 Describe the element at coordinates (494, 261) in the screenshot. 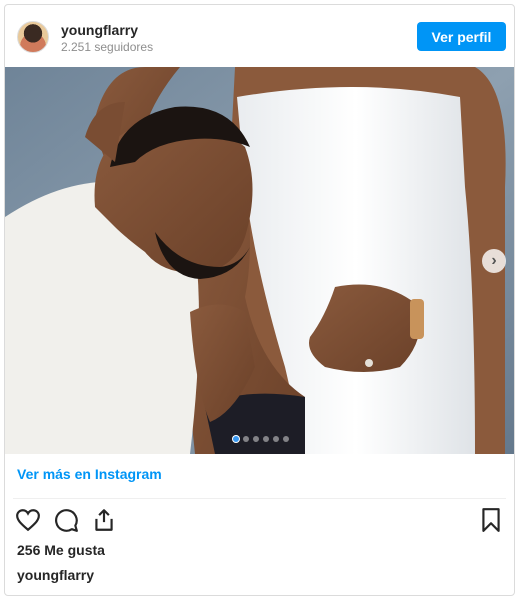

I see `next-slide-button: ›` at that location.